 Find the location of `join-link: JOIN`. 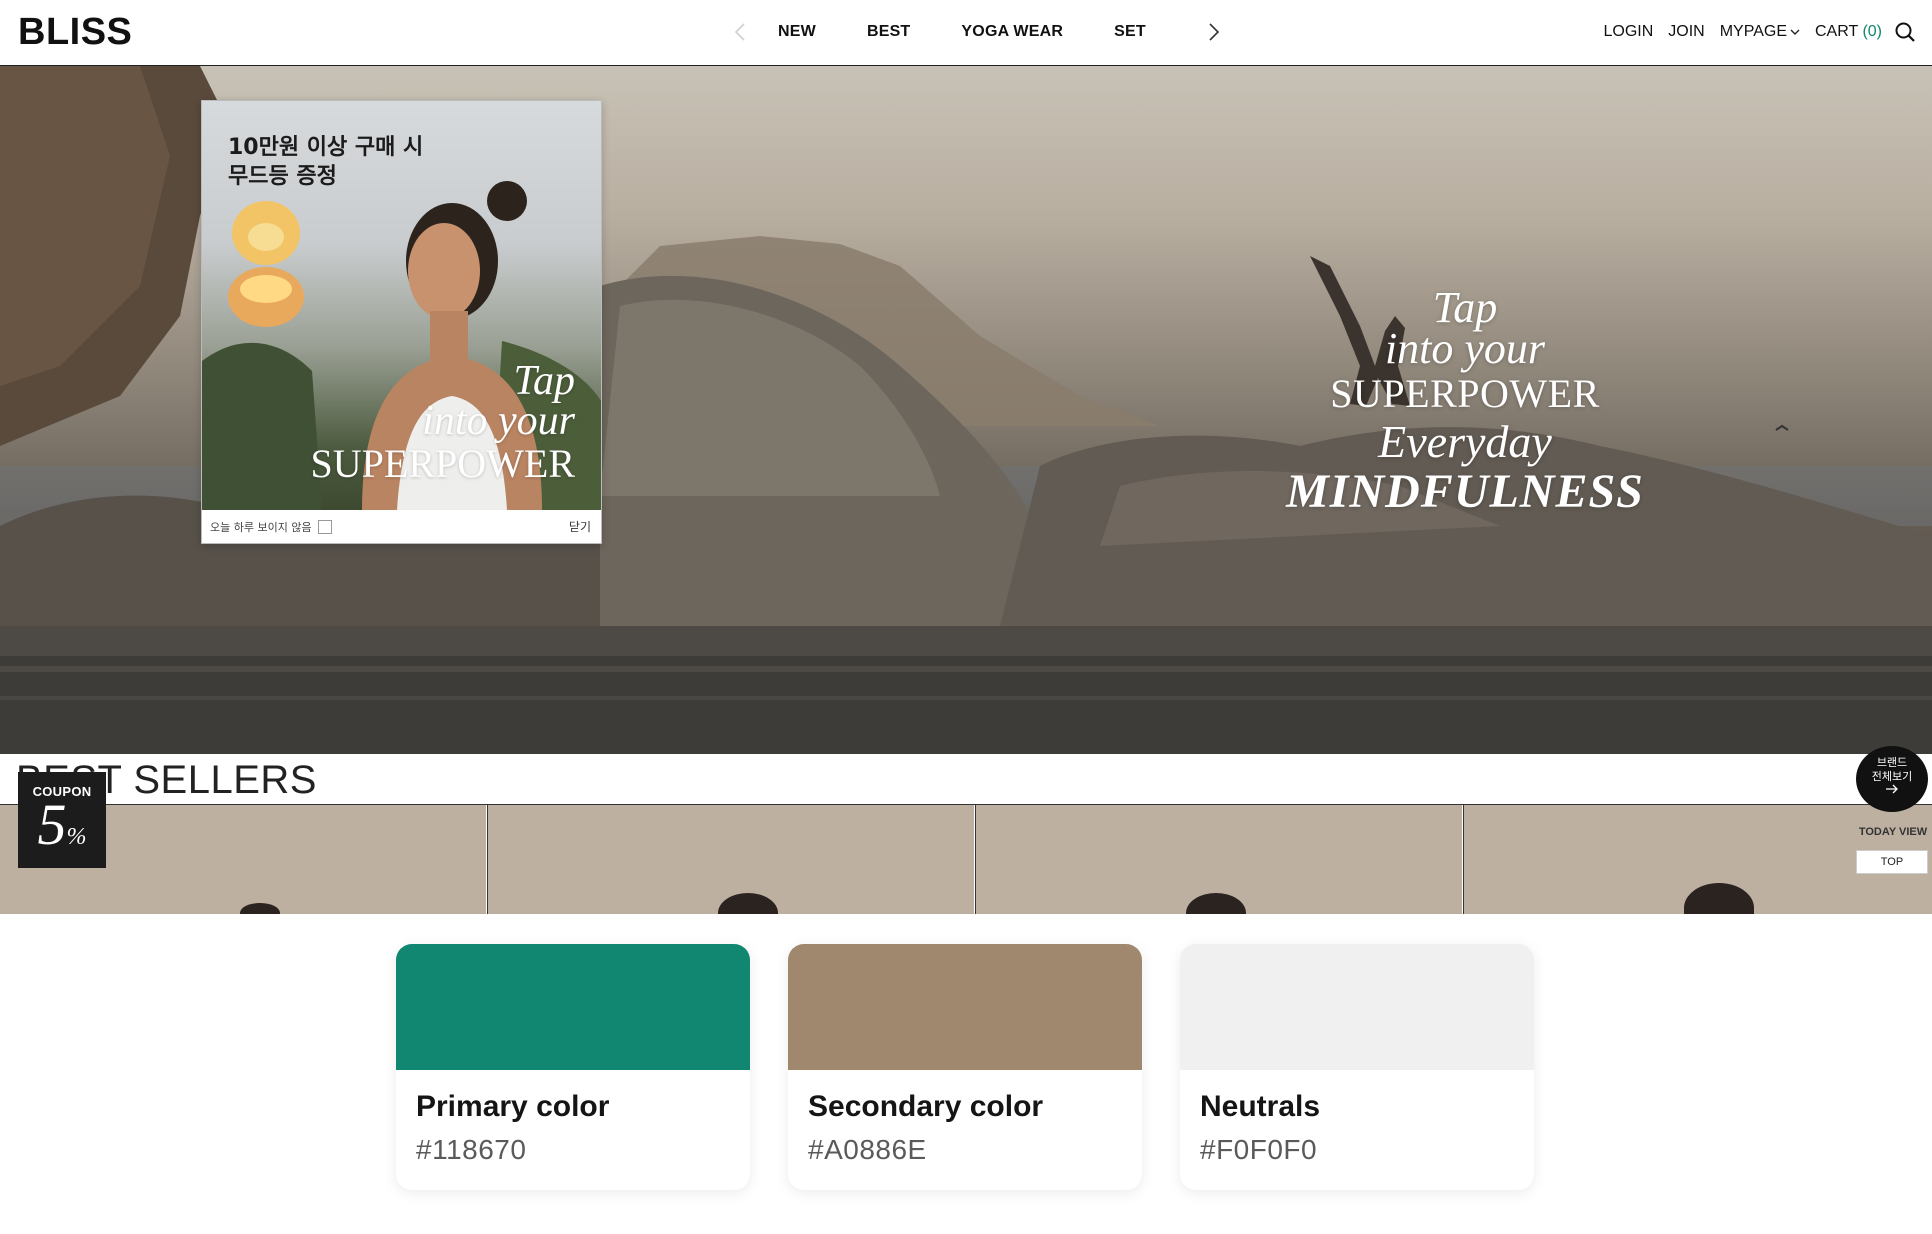

join-link: JOIN is located at coordinates (1686, 32).